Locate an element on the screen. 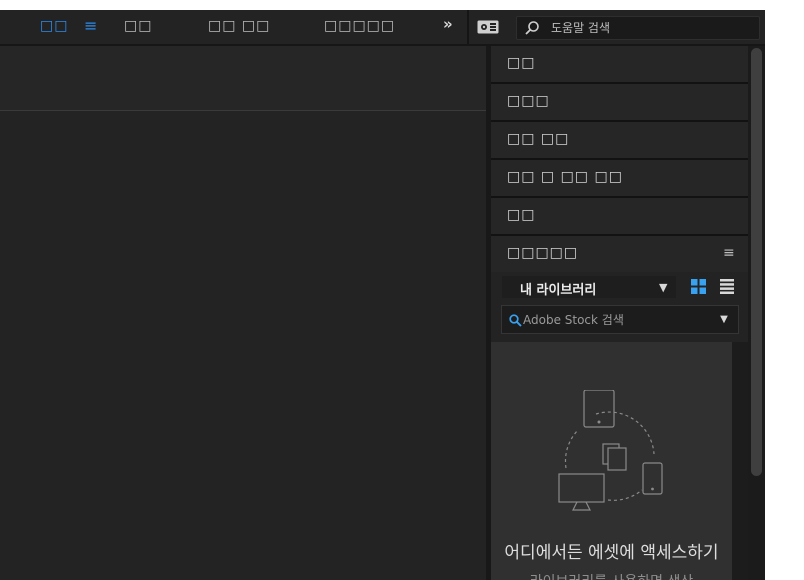 The image size is (804, 580). panel-scrollbar is located at coordinates (756, 313).